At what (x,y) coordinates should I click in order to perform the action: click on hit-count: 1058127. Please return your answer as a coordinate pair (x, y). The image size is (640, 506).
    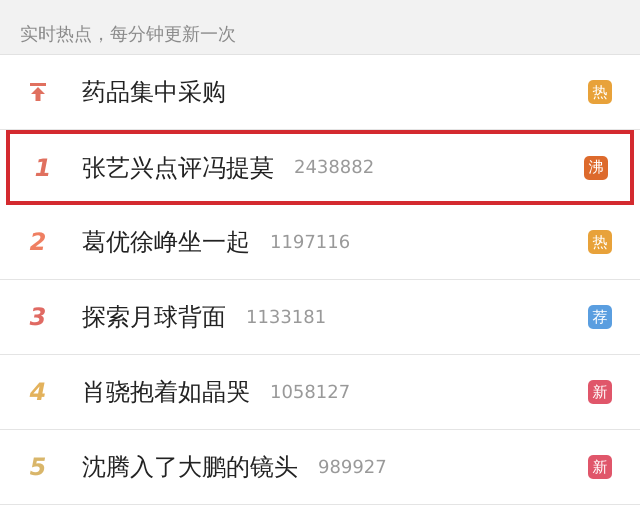
    Looking at the image, I should click on (310, 392).